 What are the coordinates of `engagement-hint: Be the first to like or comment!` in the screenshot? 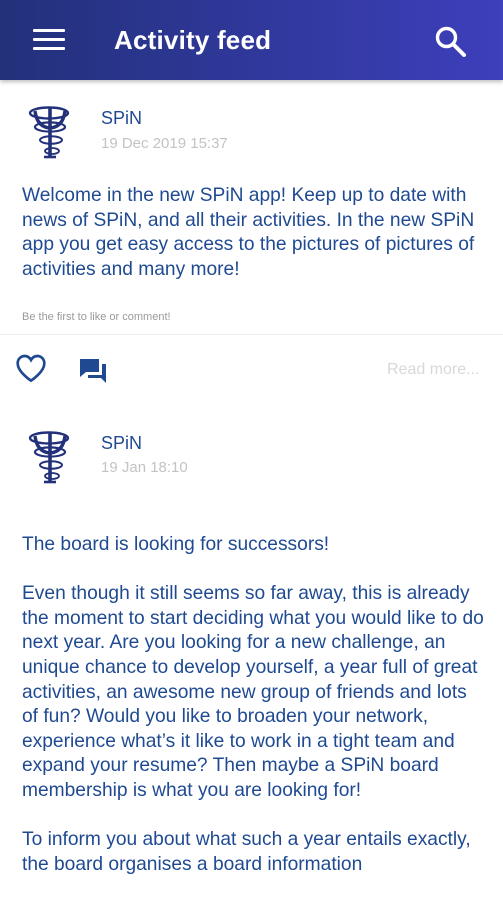 It's located at (96, 317).